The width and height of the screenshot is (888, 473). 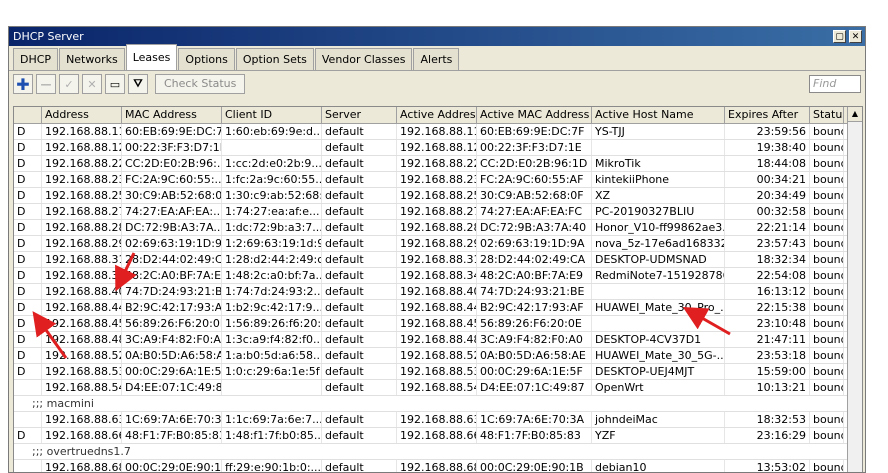 What do you see at coordinates (172, 115) in the screenshot?
I see `column-header: MAC Address` at bounding box center [172, 115].